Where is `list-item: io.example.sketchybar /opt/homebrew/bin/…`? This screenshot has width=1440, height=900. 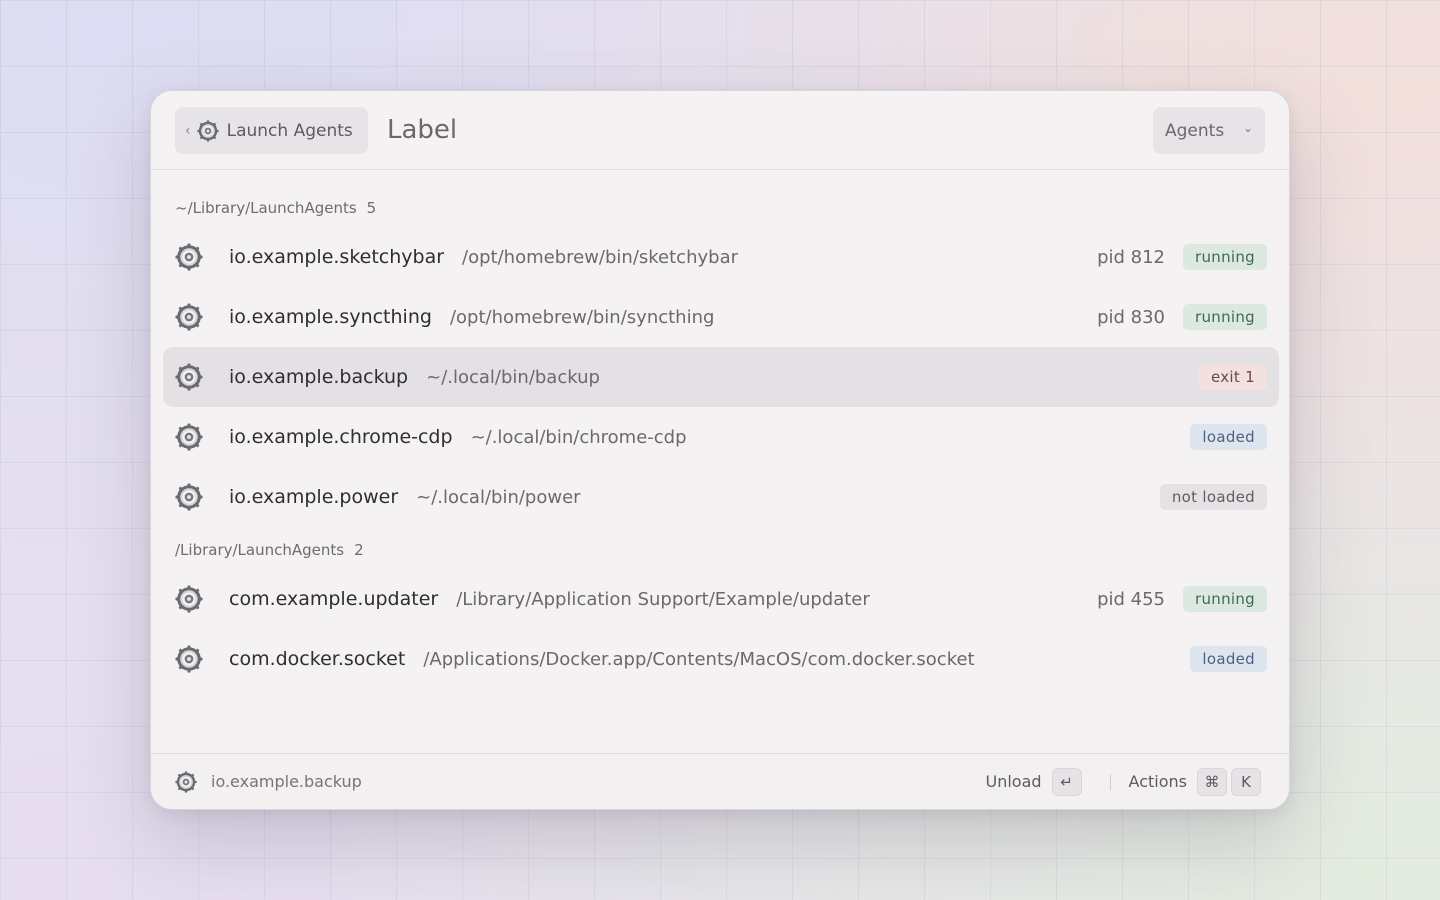 list-item: io.example.sketchybar /opt/homebrew/bin/… is located at coordinates (721, 257).